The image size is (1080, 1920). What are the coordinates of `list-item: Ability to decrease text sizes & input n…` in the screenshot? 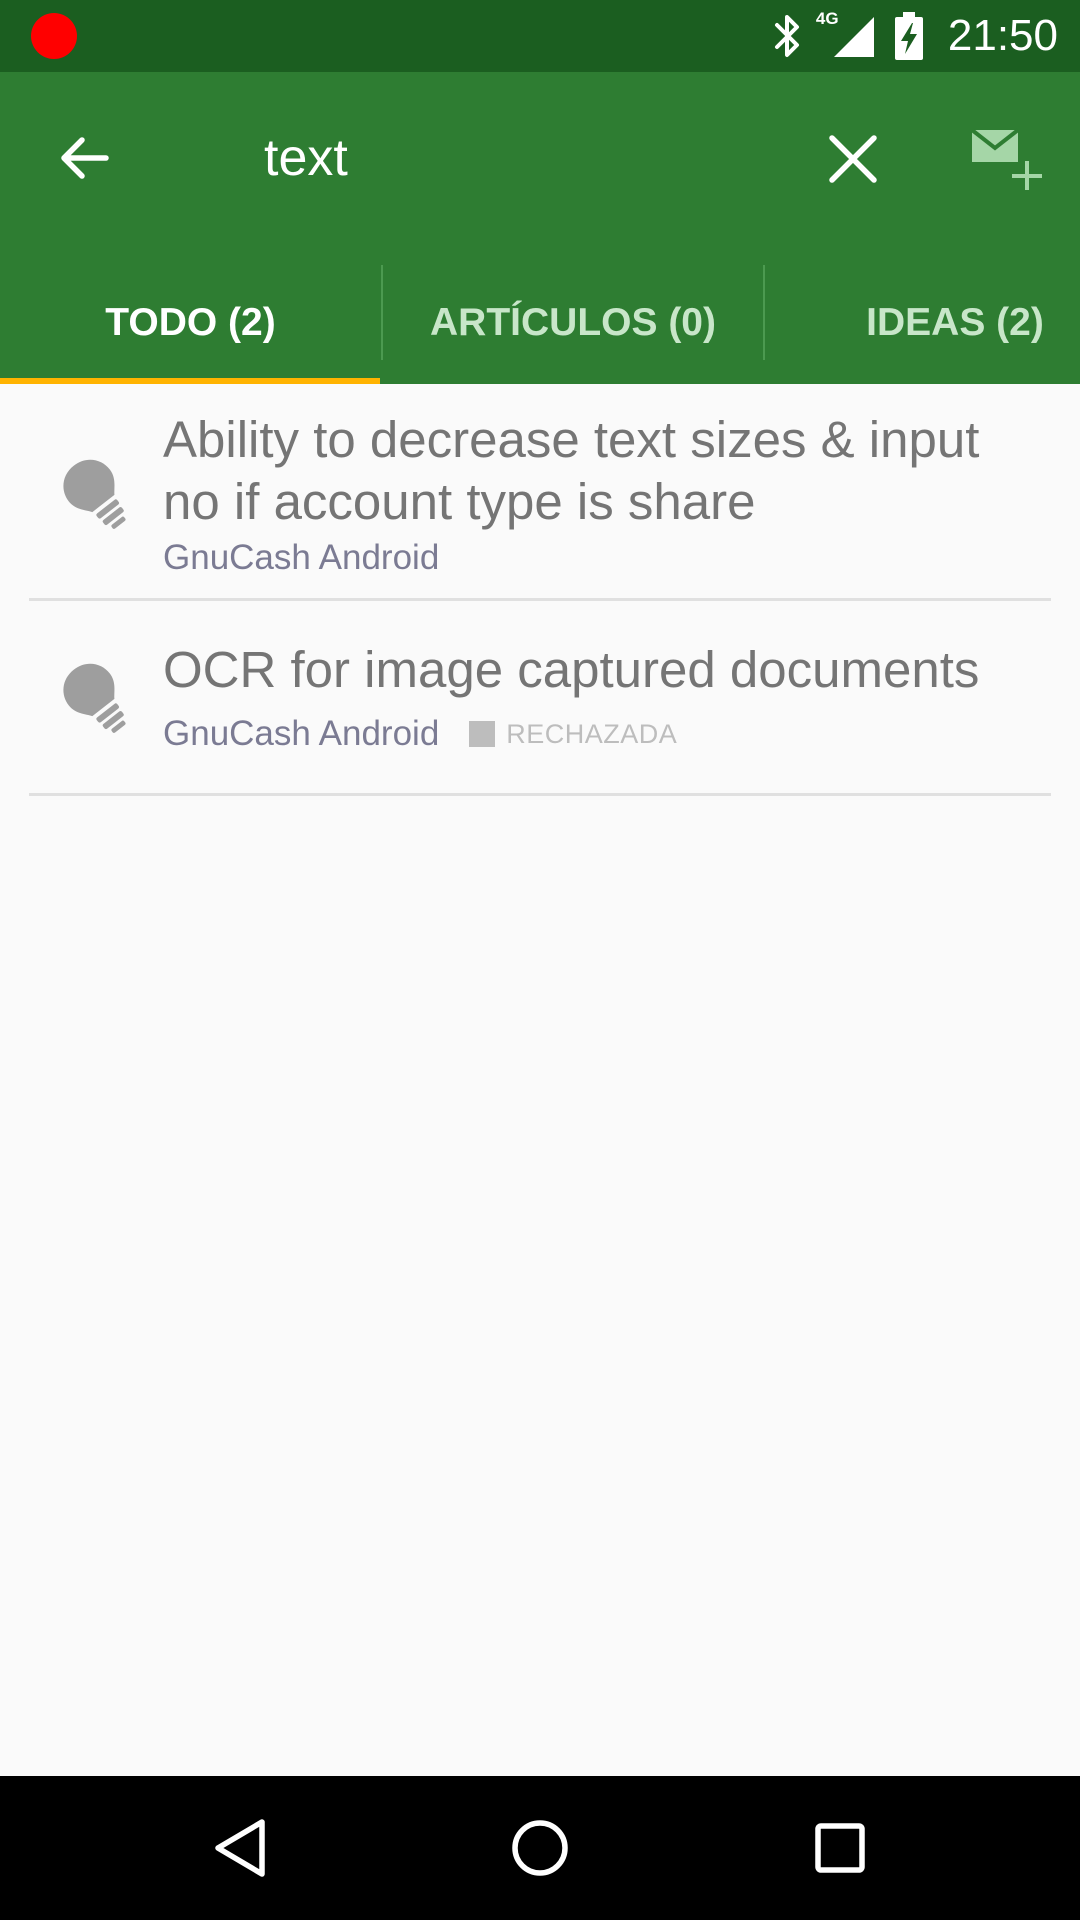 It's located at (540, 492).